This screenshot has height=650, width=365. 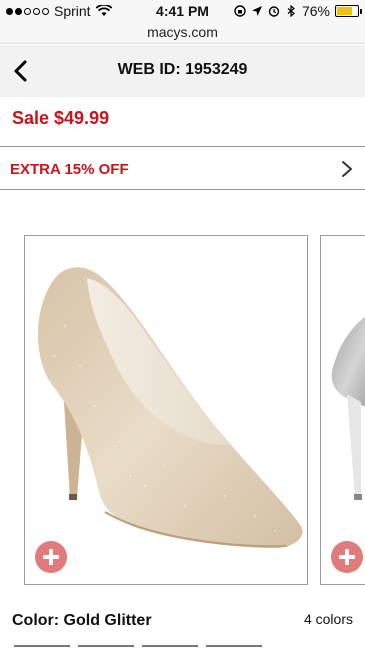 What do you see at coordinates (240, 11) in the screenshot?
I see `rotation-lock-icon` at bounding box center [240, 11].